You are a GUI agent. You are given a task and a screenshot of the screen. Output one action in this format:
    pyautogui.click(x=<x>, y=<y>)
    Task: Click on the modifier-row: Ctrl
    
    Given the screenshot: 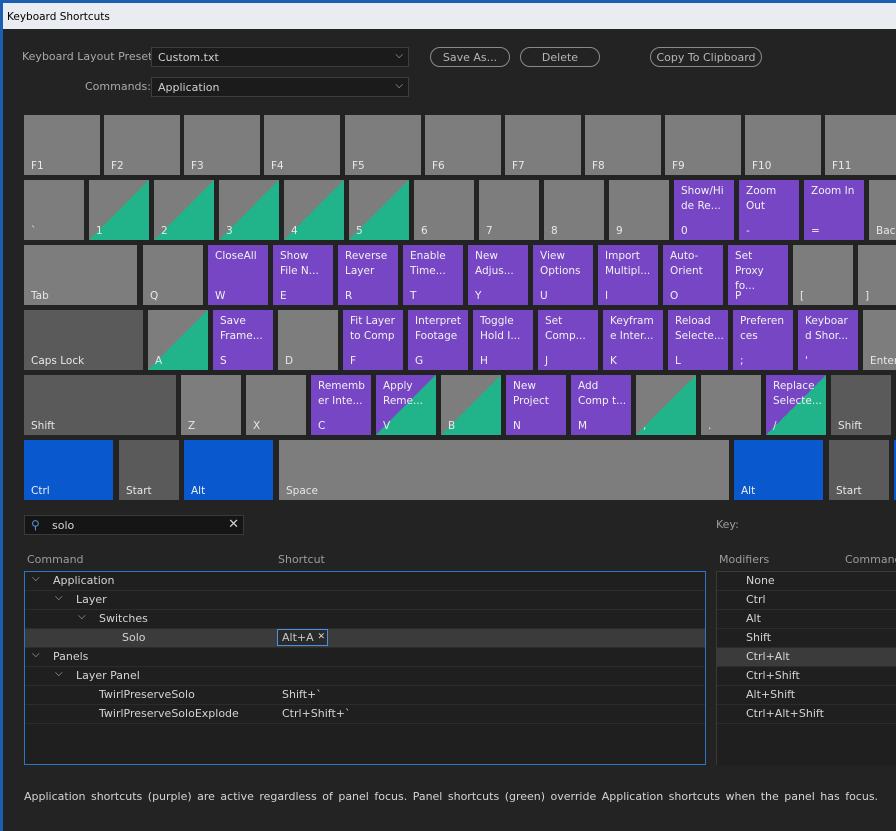 What is the action you would take?
    pyautogui.click(x=806, y=600)
    